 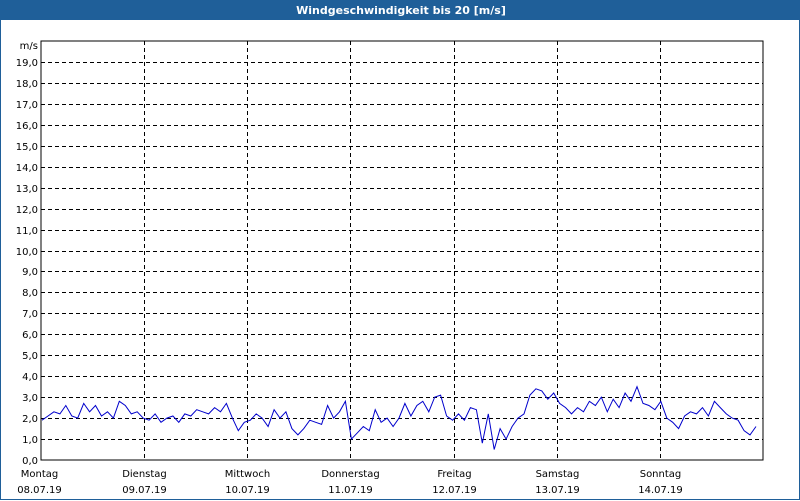 What do you see at coordinates (660, 490) in the screenshot?
I see `x-tick-date-label: 14.07.19` at bounding box center [660, 490].